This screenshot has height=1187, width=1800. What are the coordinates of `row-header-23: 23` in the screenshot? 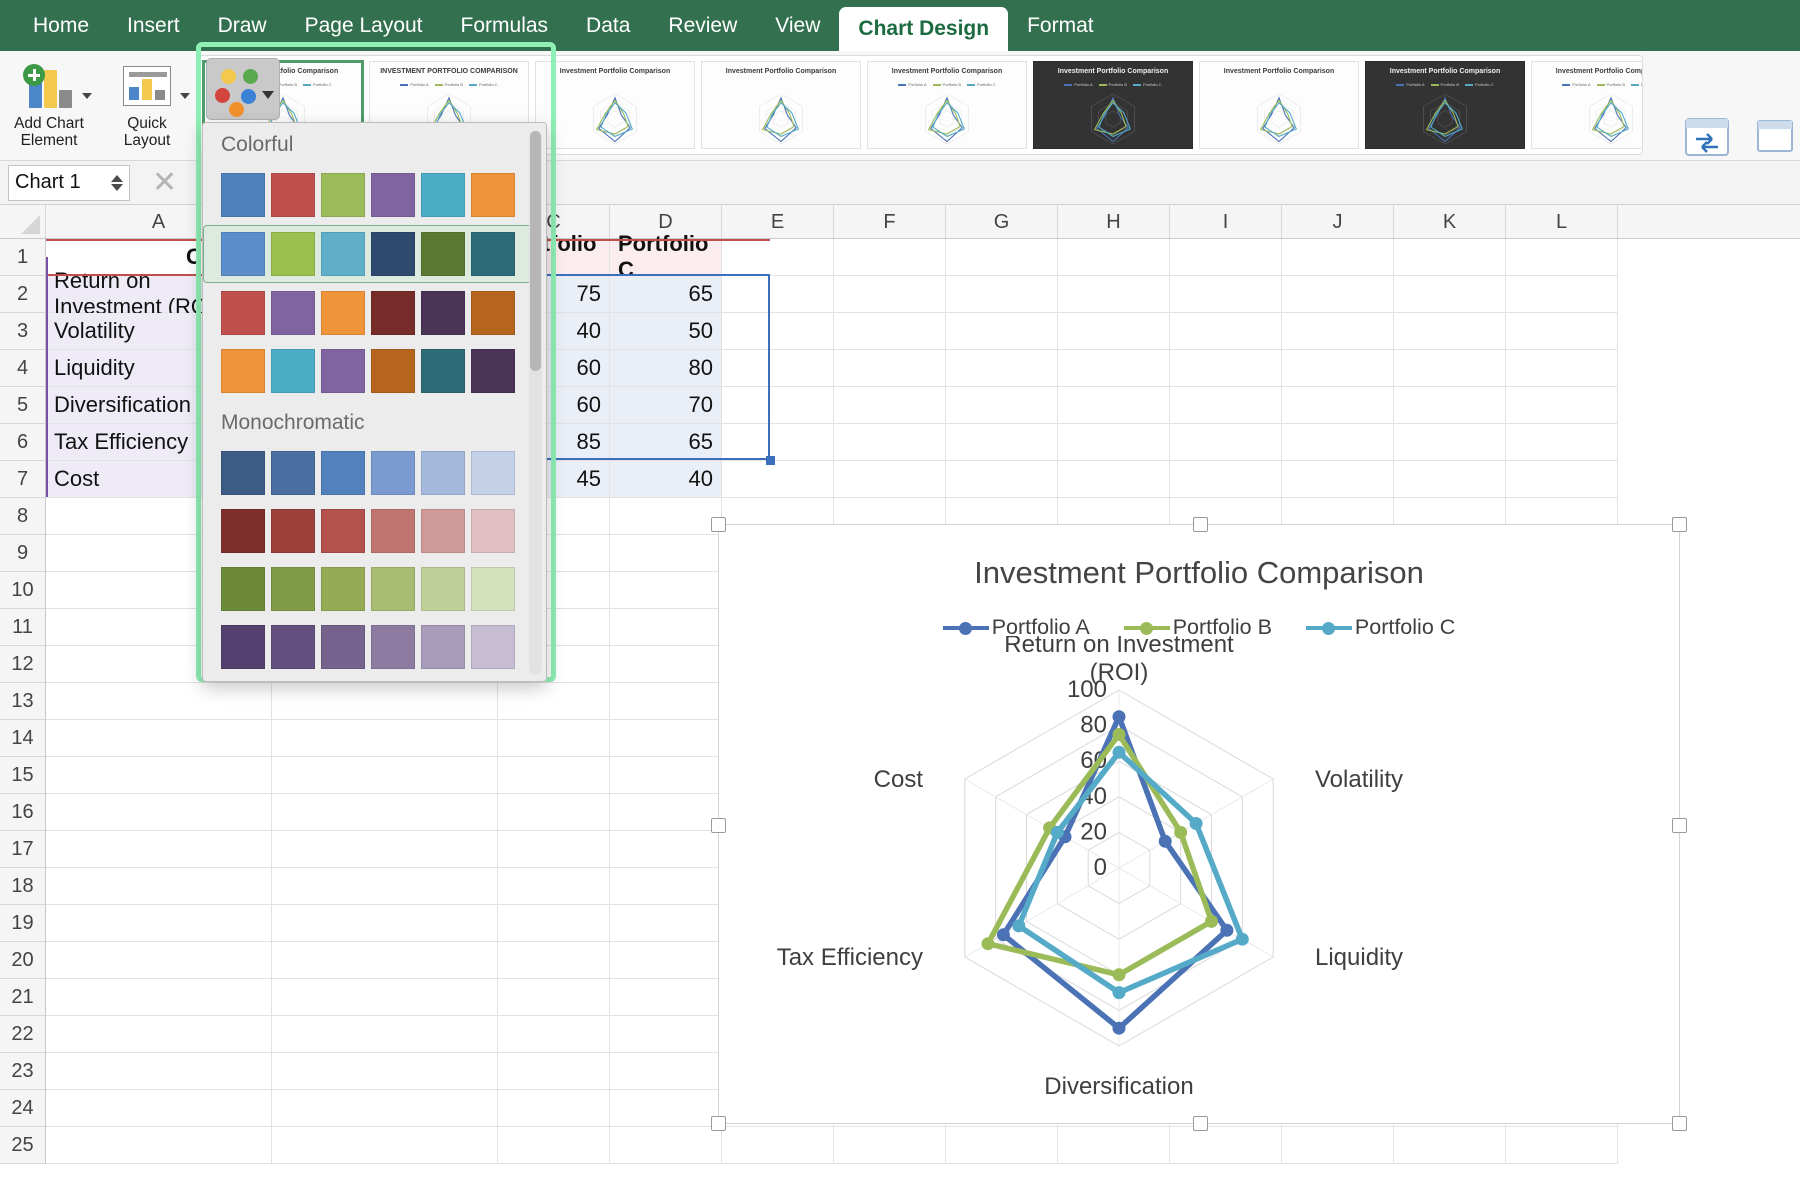 It's located at (23, 1071).